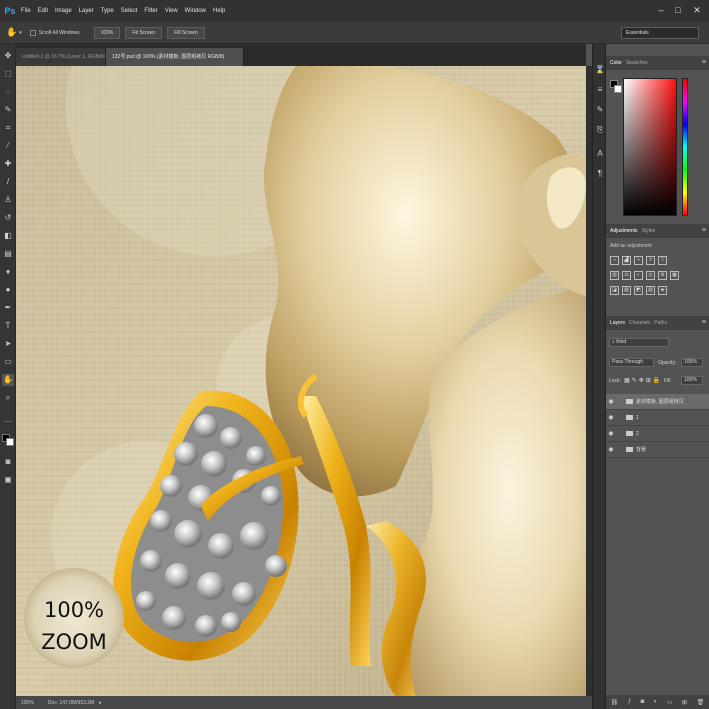 The image size is (709, 709). I want to click on scroll-all-windows-checkbox: Scroll All Windows, so click(54, 32).